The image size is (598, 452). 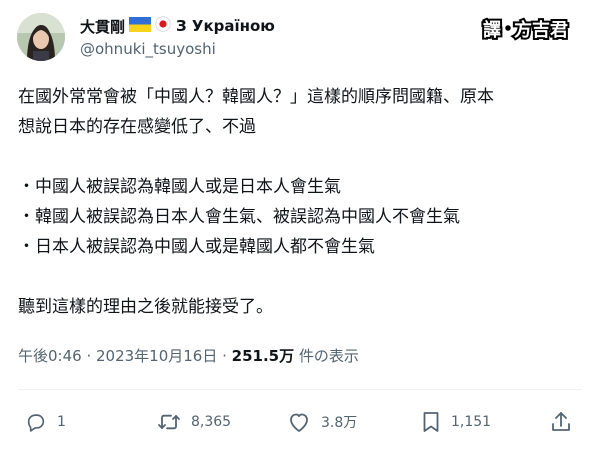 I want to click on display-name: 大貫剛, so click(x=102, y=26).